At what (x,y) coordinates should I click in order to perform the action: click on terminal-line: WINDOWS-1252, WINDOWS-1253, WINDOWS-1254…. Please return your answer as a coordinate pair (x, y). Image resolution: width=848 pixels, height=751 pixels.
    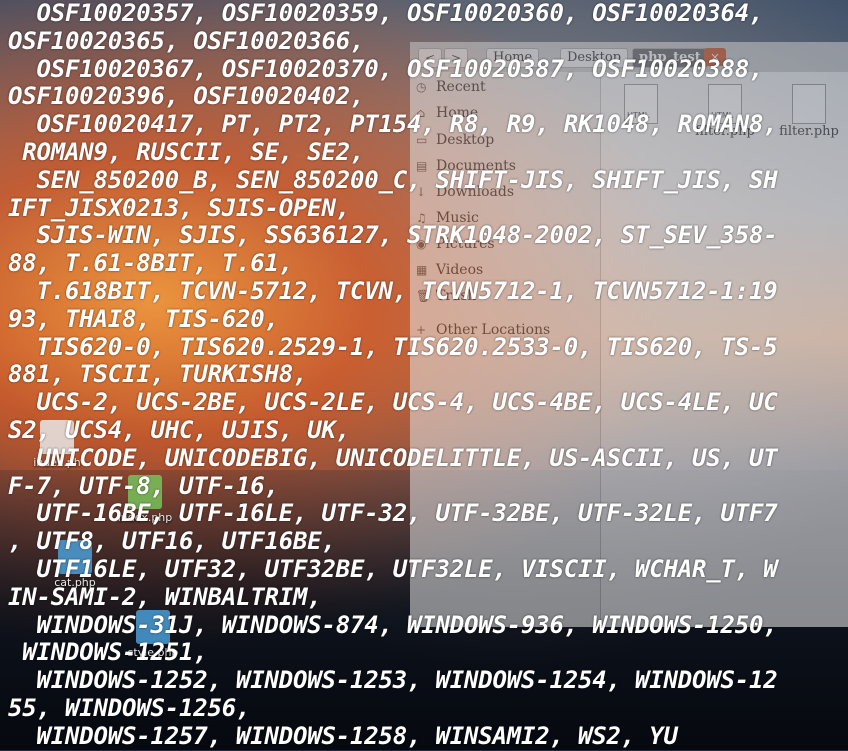
    Looking at the image, I should click on (393, 680).